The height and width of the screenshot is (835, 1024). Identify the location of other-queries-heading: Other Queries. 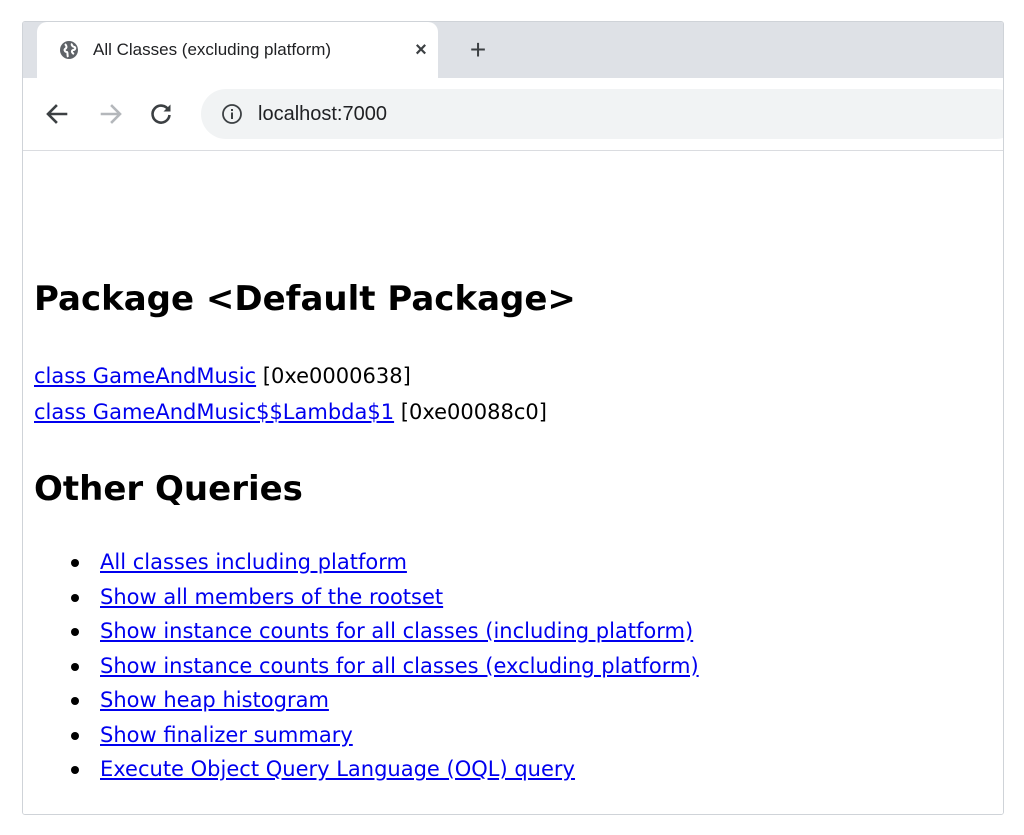
(168, 489).